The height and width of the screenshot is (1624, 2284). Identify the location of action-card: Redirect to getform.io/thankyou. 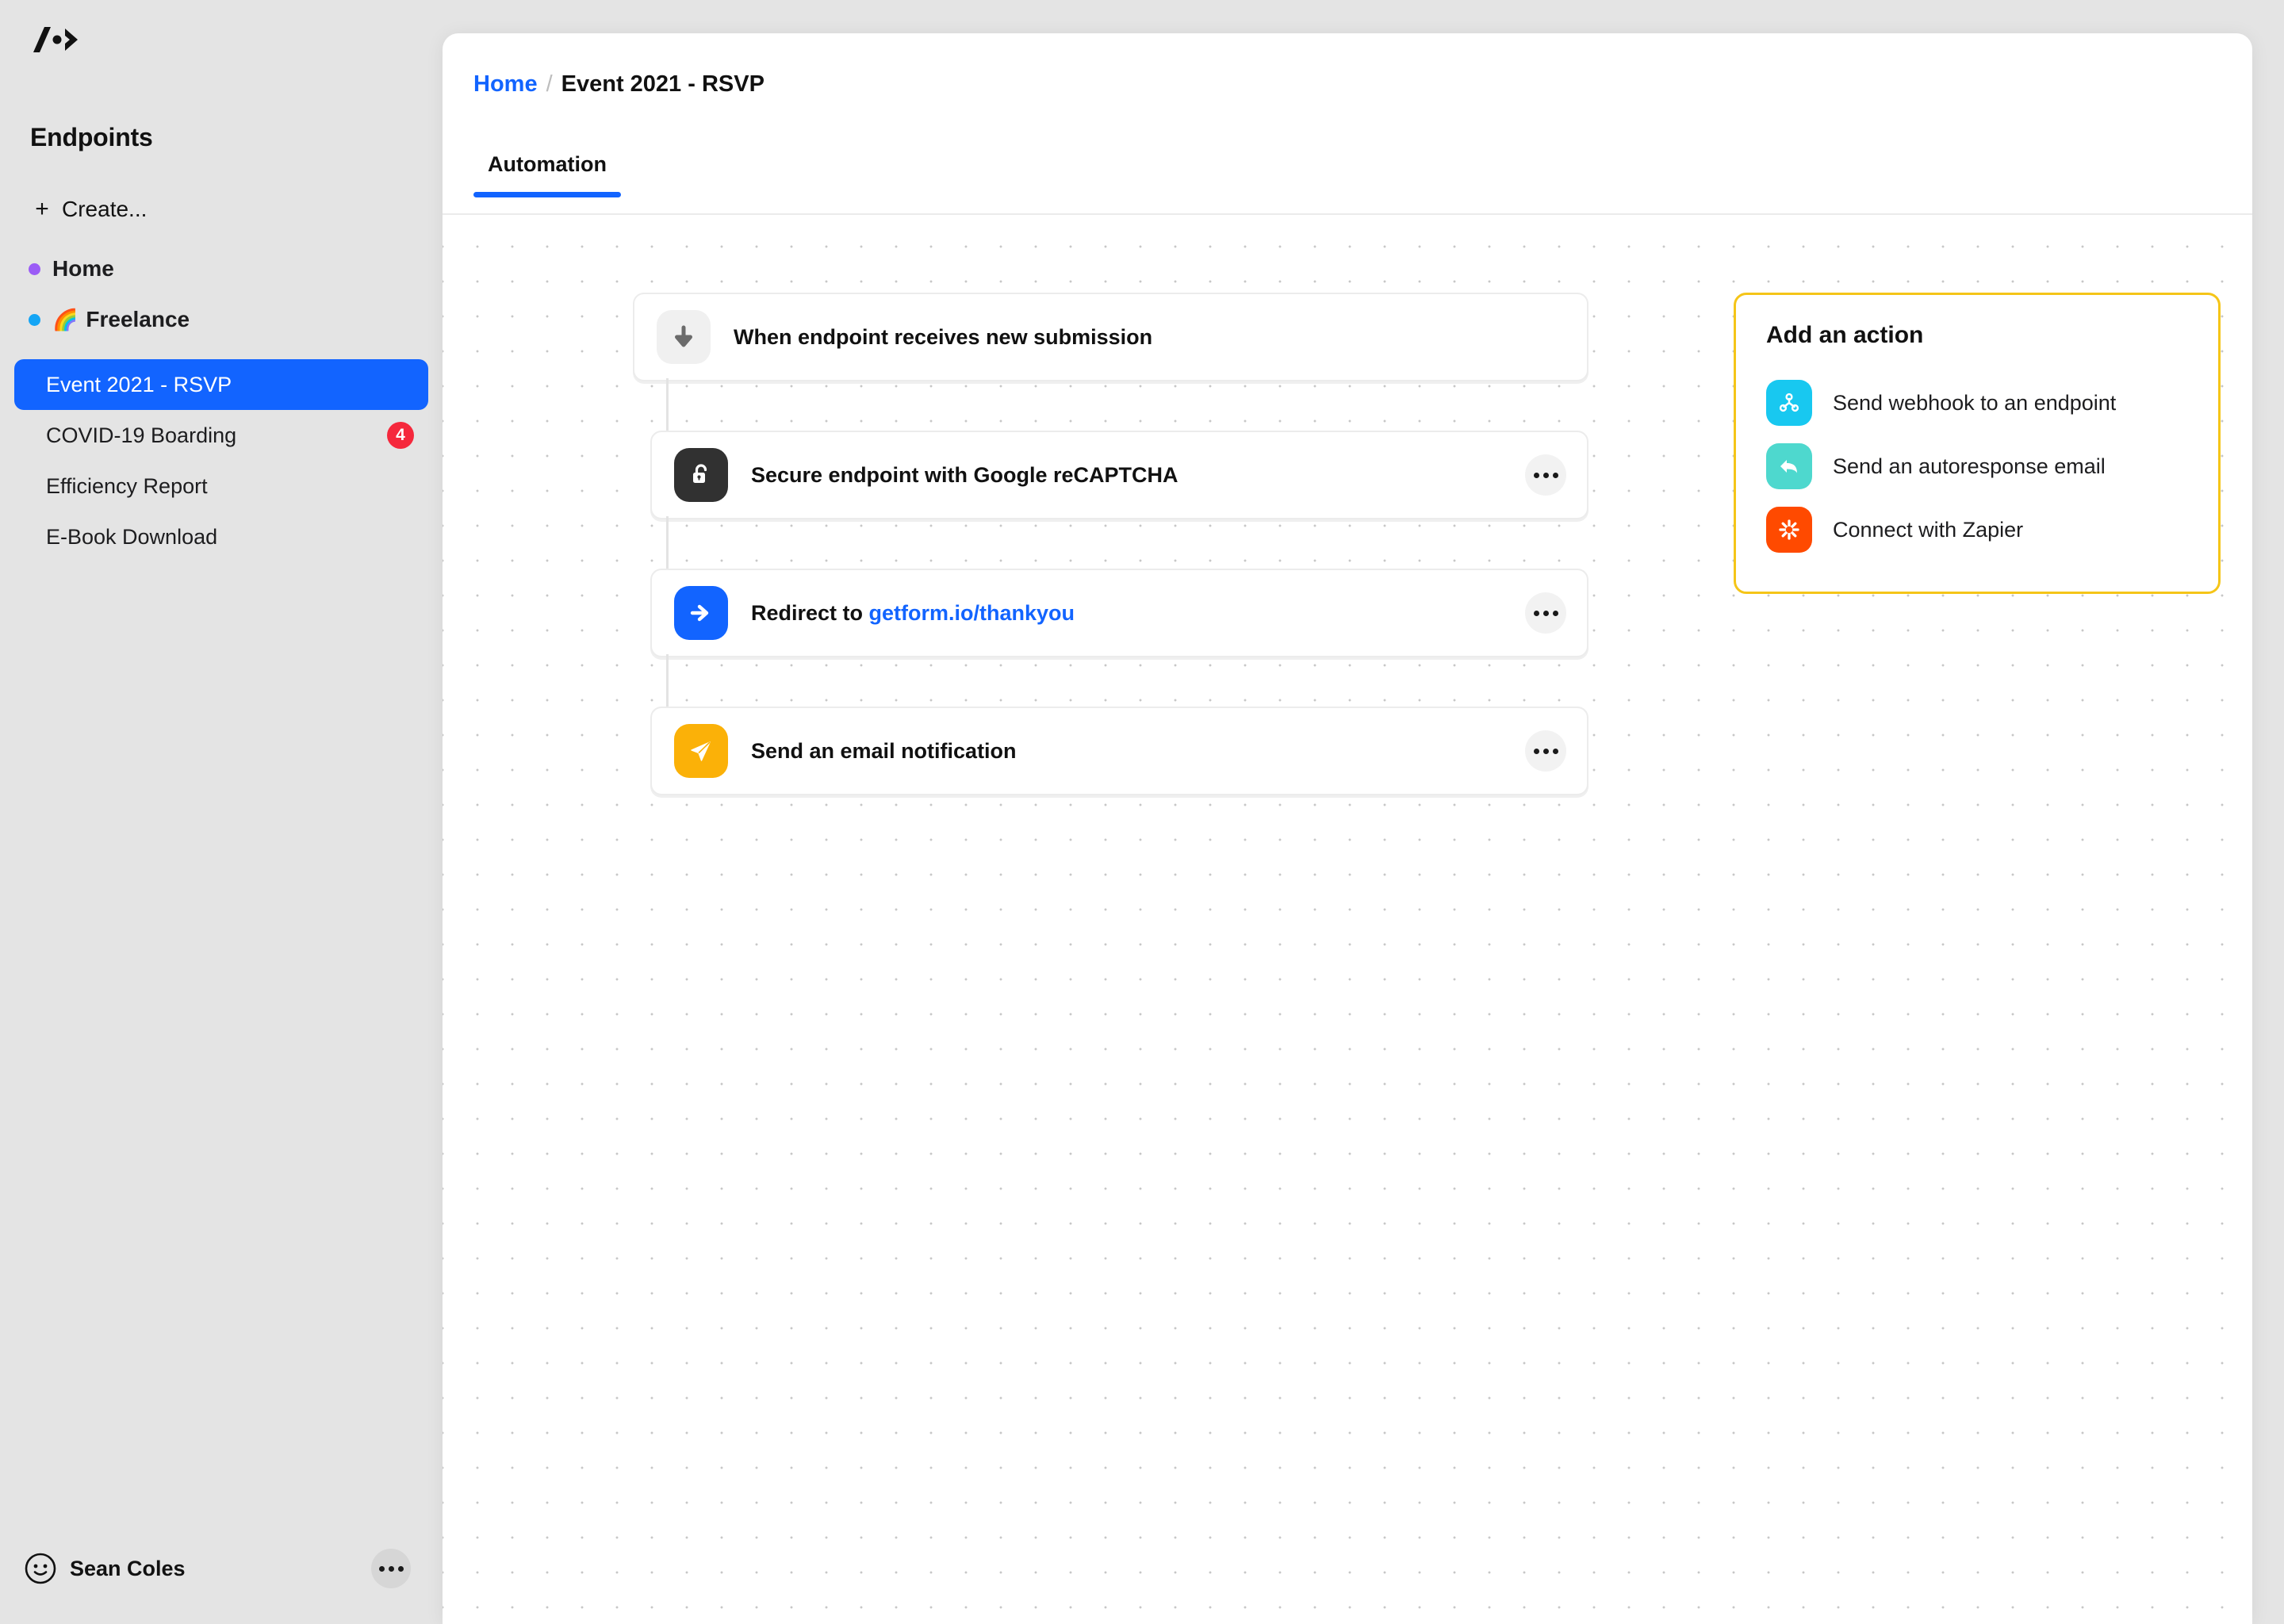
(1119, 613).